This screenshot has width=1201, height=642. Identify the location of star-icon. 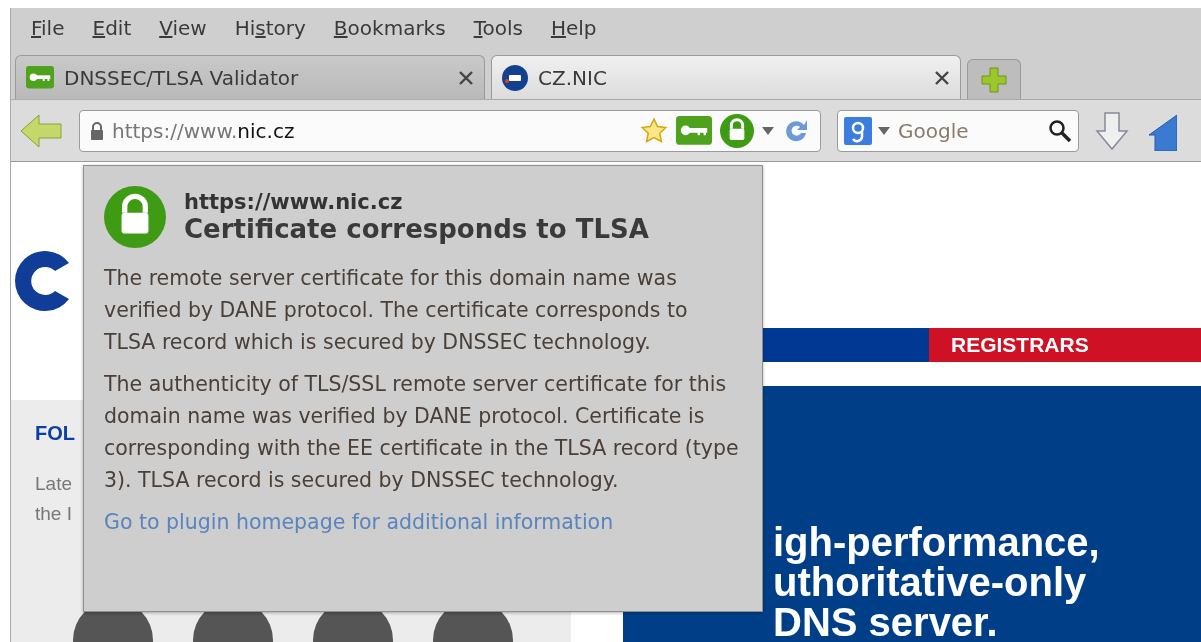
(654, 130).